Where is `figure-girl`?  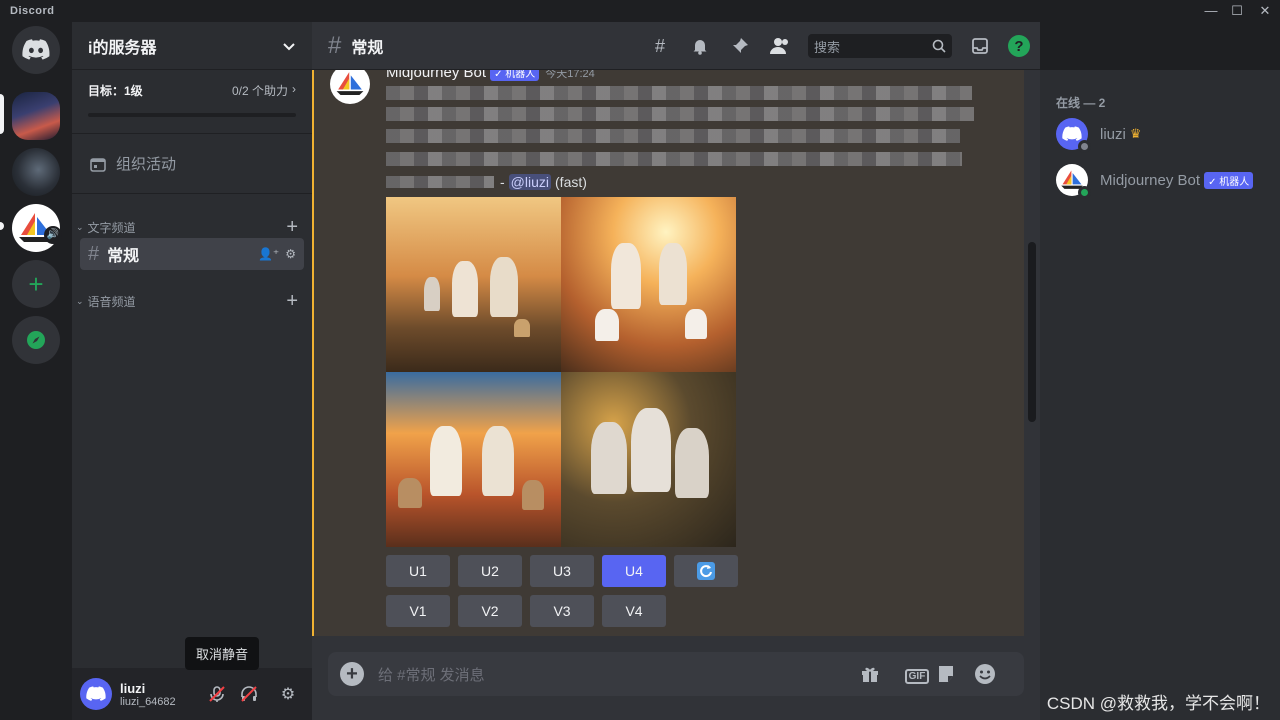
figure-girl is located at coordinates (465, 289).